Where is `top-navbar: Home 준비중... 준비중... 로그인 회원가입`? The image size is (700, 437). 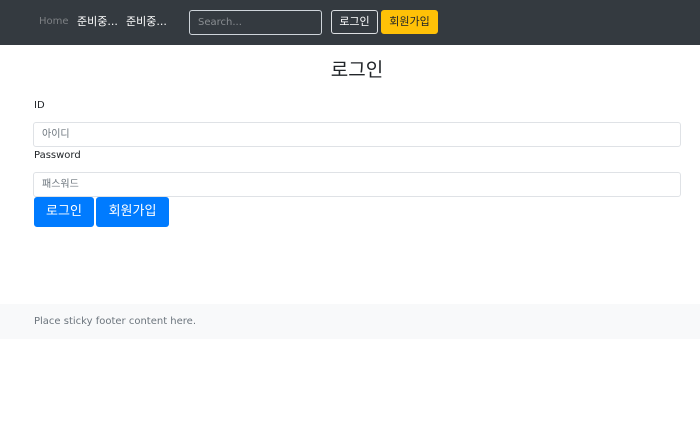
top-navbar: Home 준비중... 준비중... 로그인 회원가입 is located at coordinates (350, 22).